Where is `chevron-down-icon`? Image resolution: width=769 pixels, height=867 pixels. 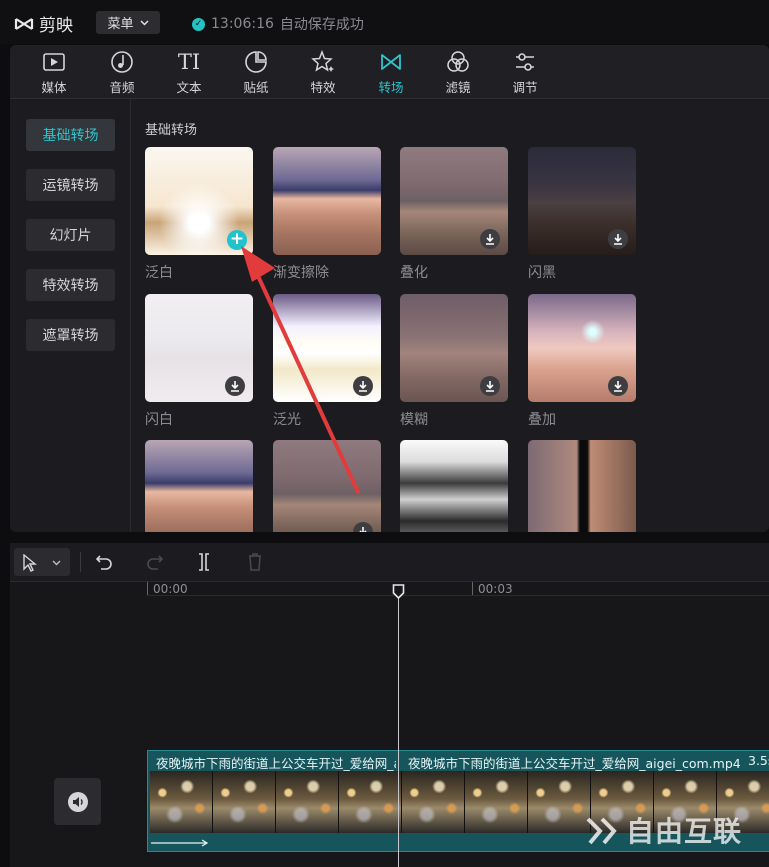
chevron-down-icon is located at coordinates (56, 563).